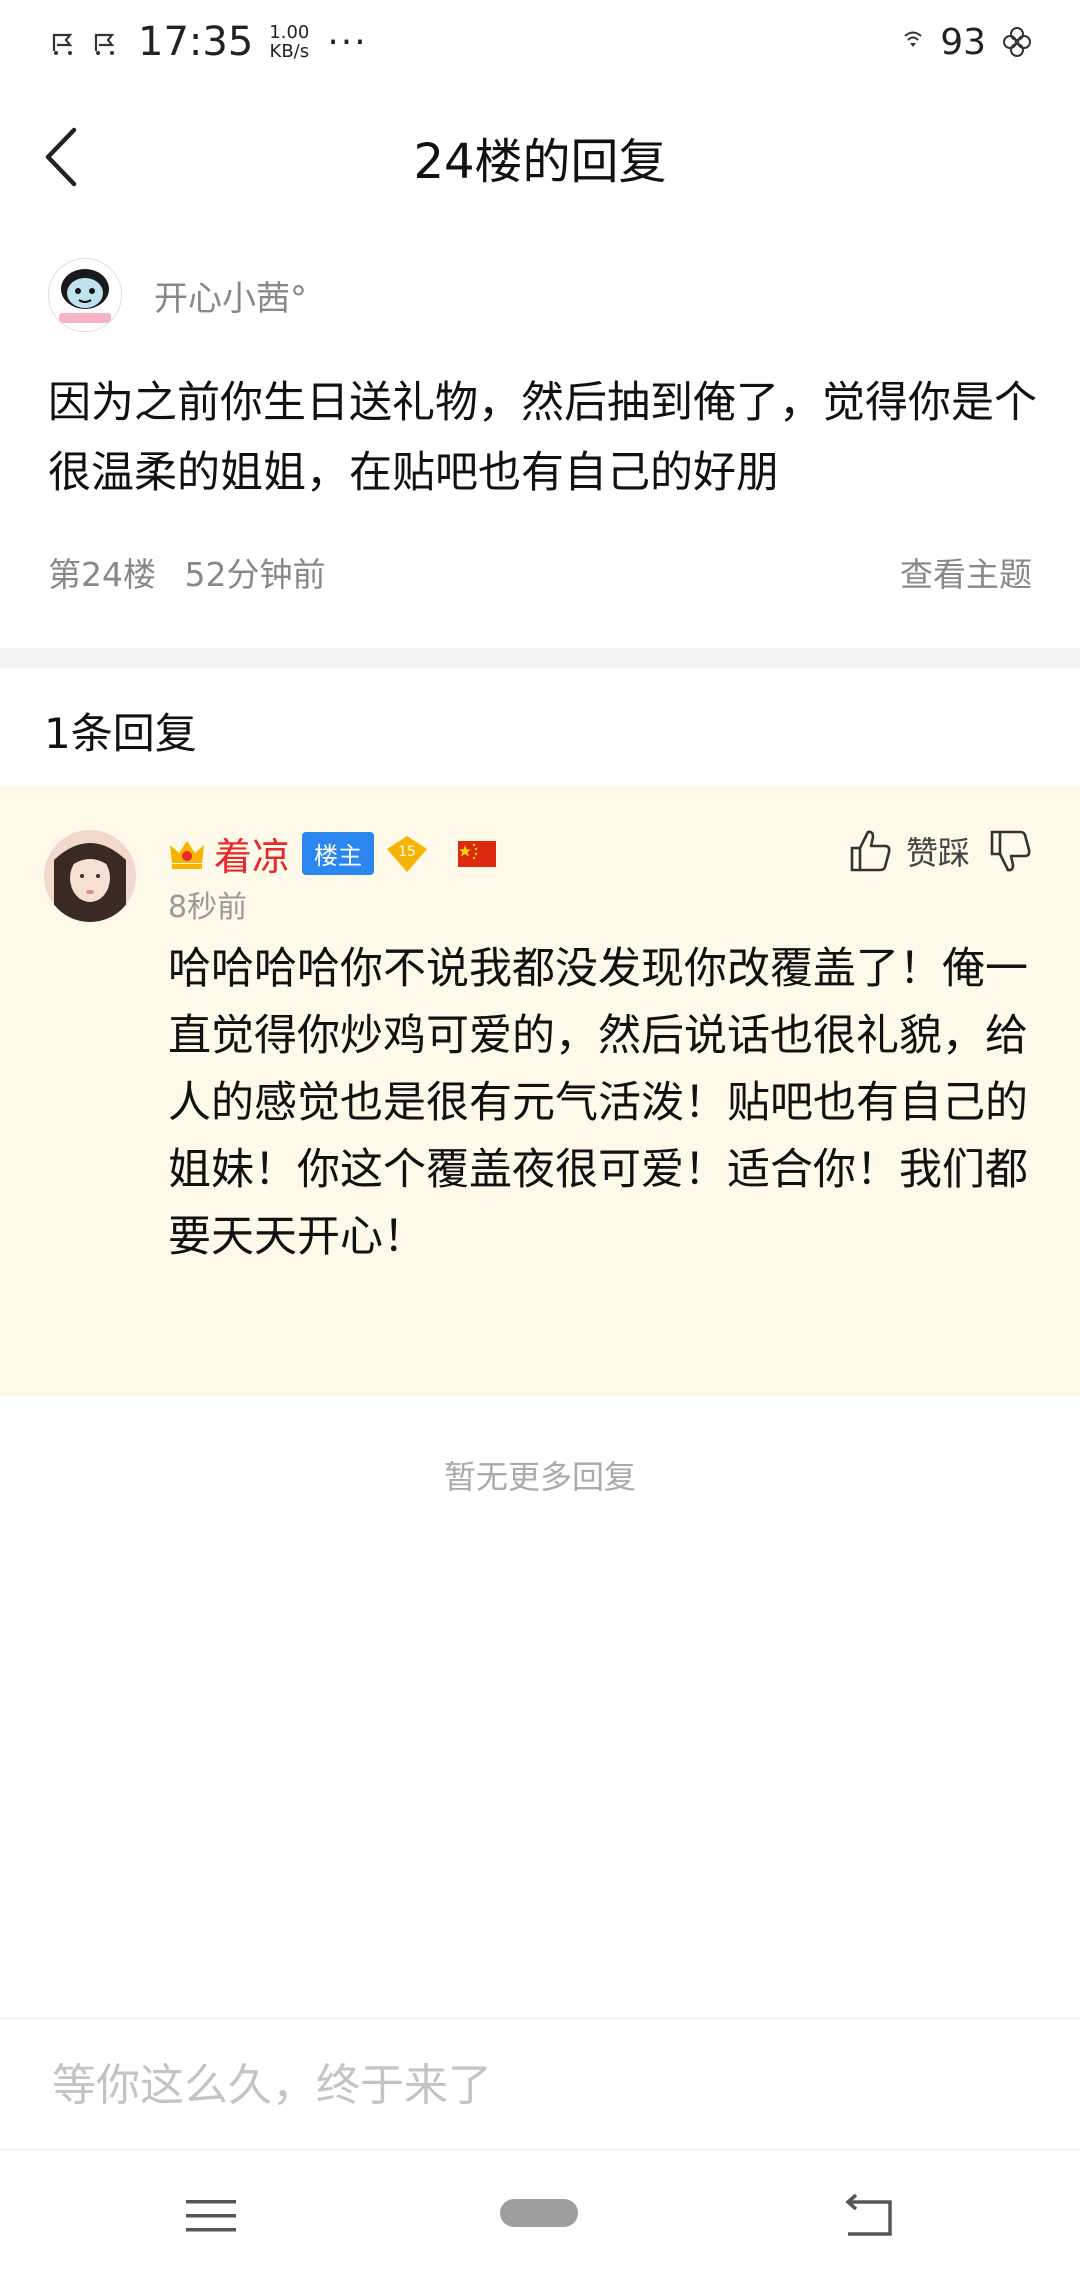  I want to click on main-post-author: 开心小茜°, so click(177, 295).